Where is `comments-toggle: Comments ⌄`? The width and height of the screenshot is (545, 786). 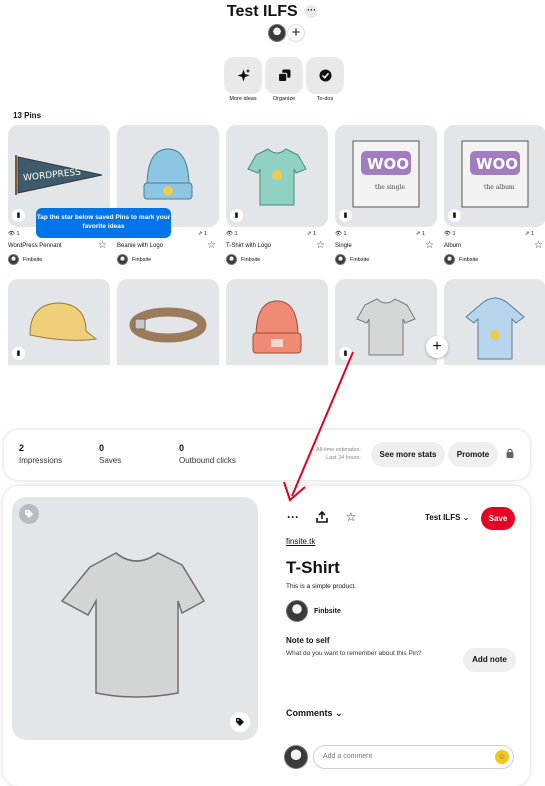 comments-toggle: Comments ⌄ is located at coordinates (314, 713).